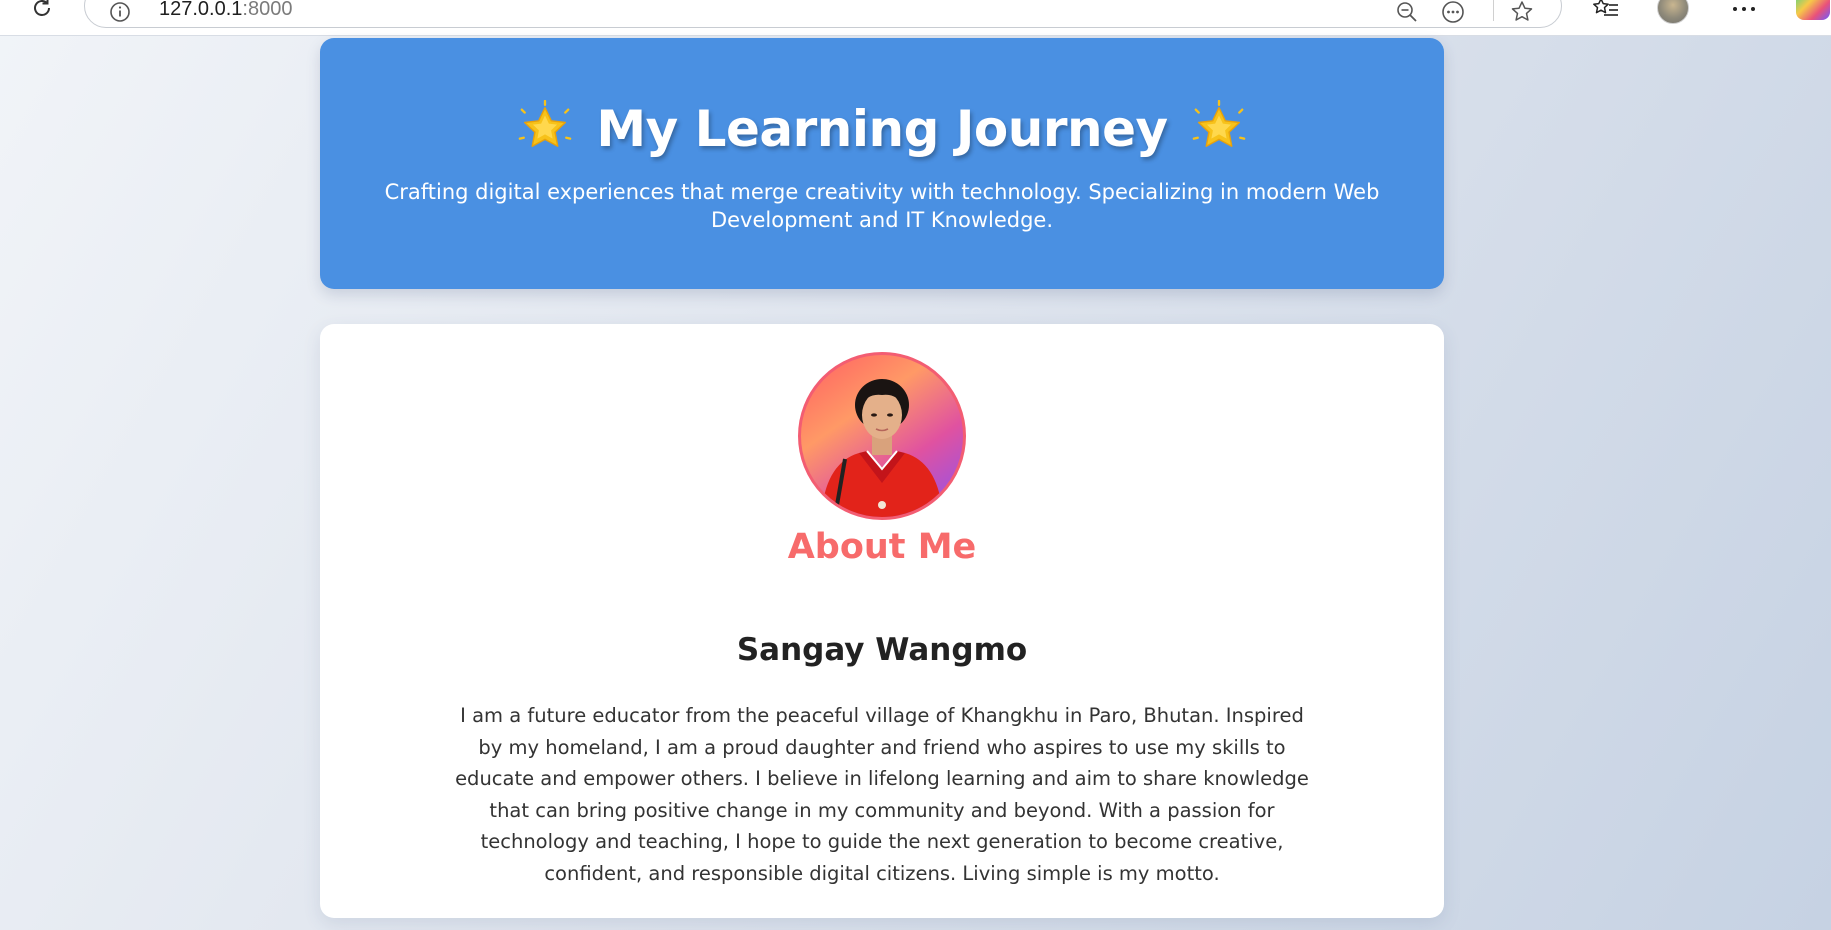 The image size is (1831, 930). I want to click on favorite-star-icon, so click(1522, 12).